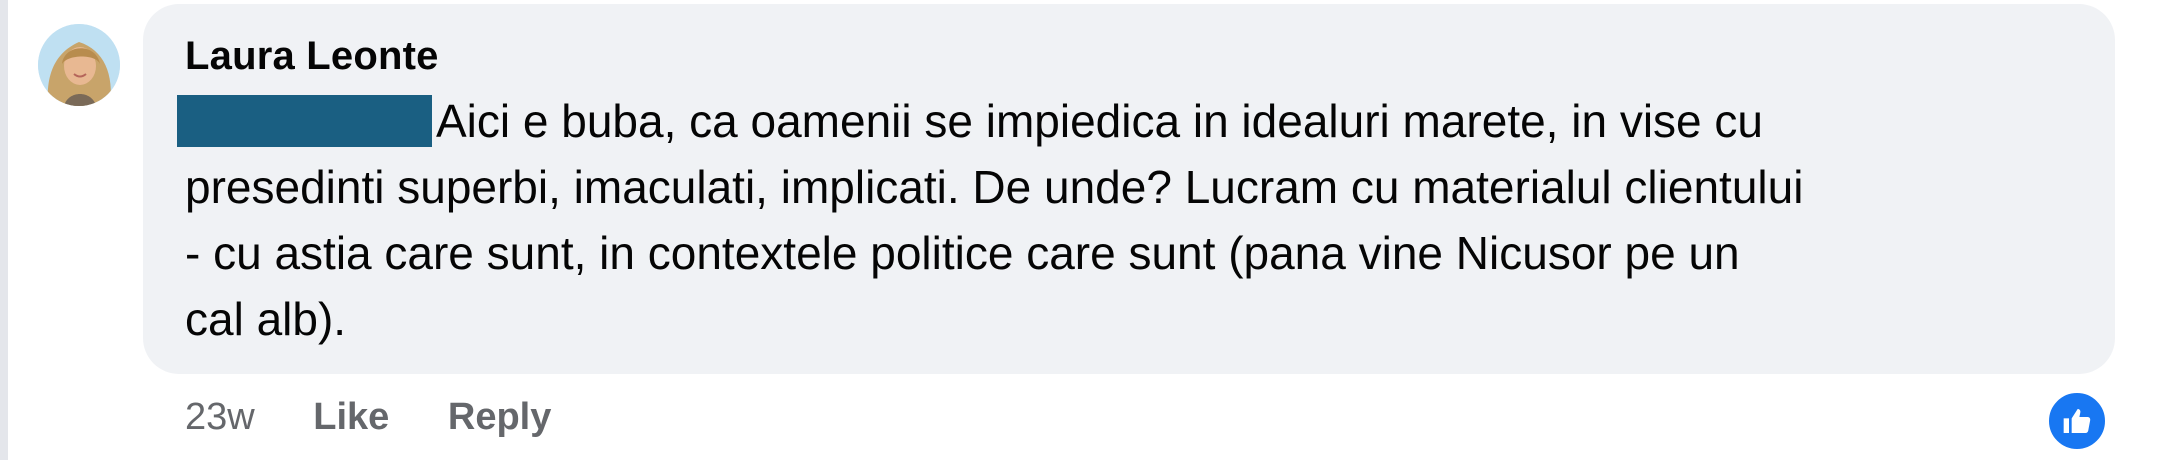 The width and height of the screenshot is (2162, 460). Describe the element at coordinates (220, 417) in the screenshot. I see `comment-timestamp: 23w` at that location.